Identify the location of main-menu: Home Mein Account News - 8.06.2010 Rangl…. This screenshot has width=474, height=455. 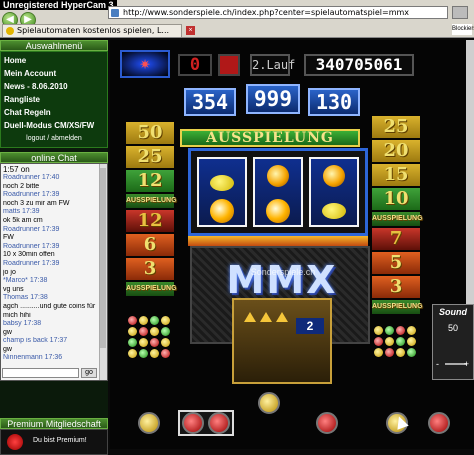
(54, 99).